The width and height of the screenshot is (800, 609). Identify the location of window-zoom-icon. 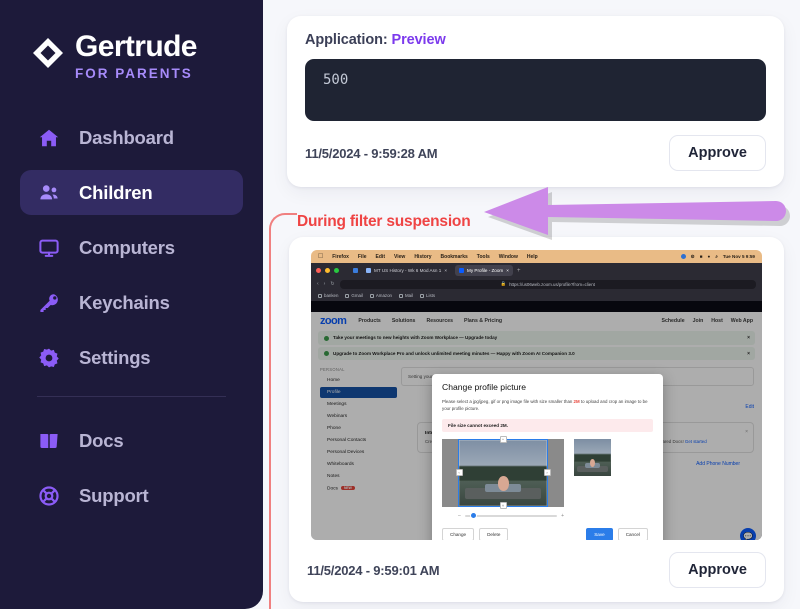
(336, 270).